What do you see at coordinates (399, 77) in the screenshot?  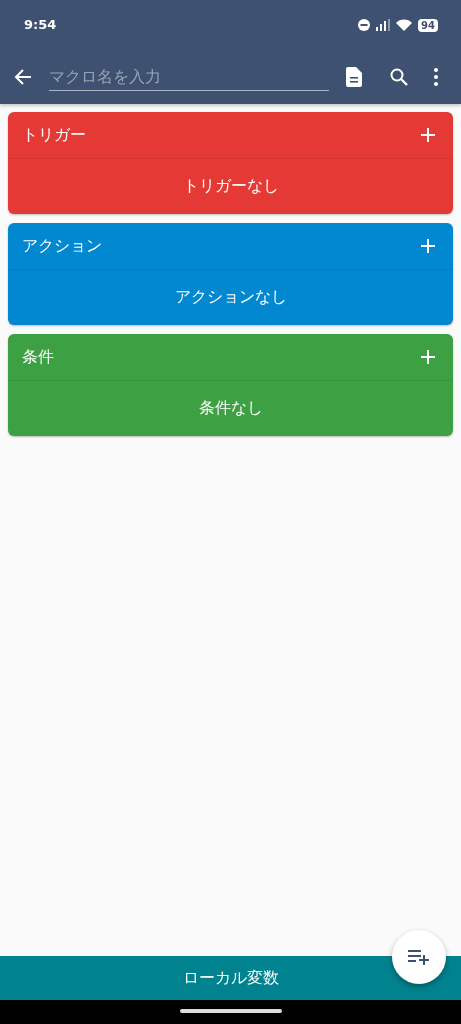 I see `search-icon` at bounding box center [399, 77].